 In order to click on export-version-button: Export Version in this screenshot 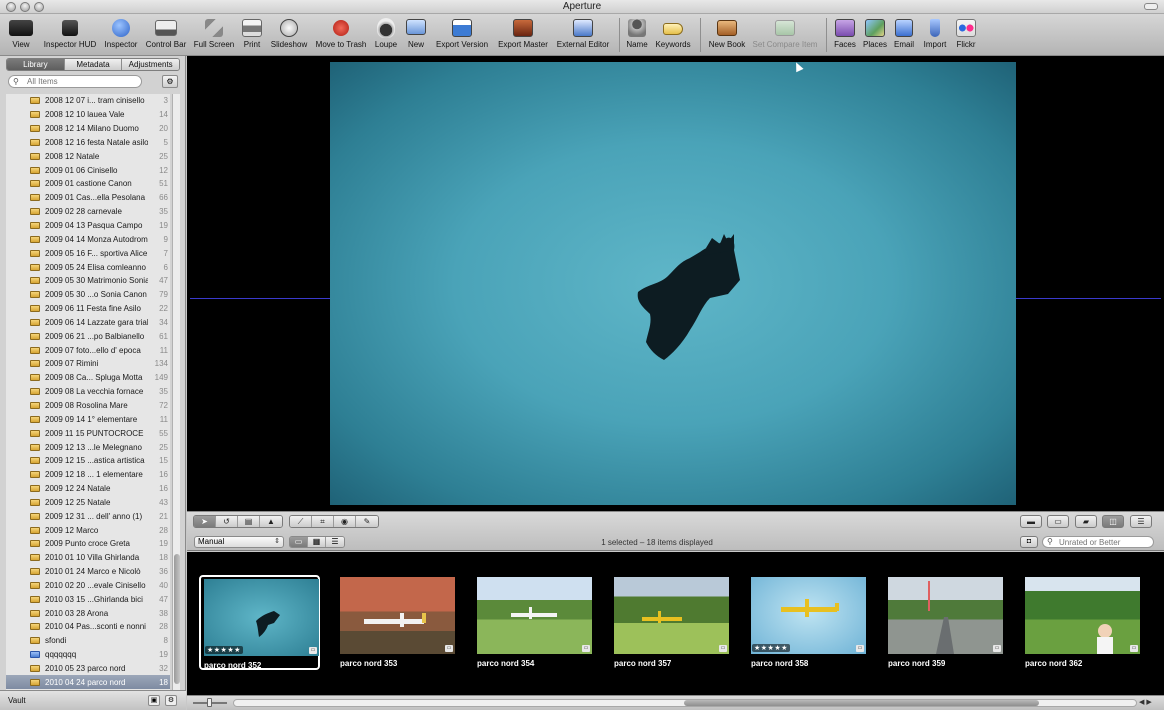, I will do `click(462, 35)`.